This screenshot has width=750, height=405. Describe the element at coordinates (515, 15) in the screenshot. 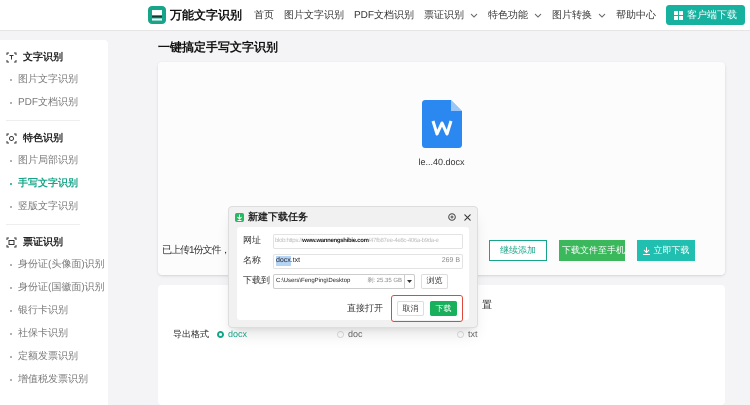

I see `nav-link: 特色功能` at that location.